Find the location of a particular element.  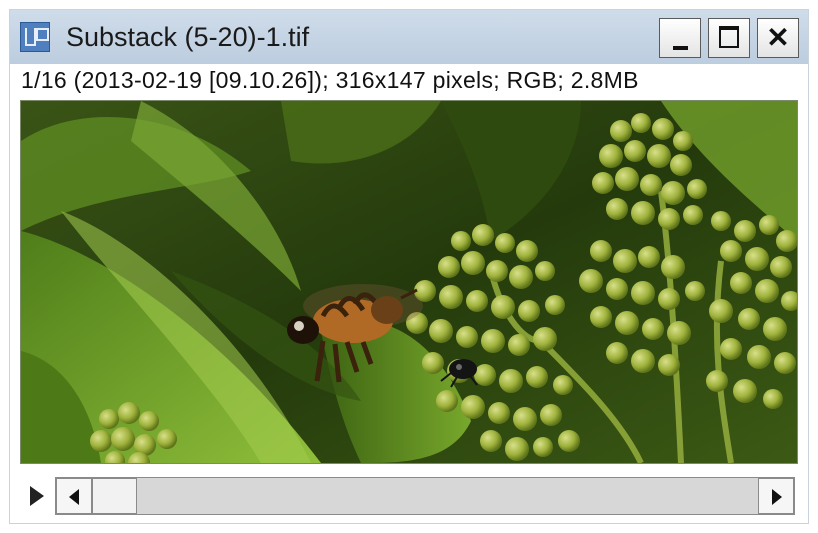

slice-scrollbar is located at coordinates (425, 496).